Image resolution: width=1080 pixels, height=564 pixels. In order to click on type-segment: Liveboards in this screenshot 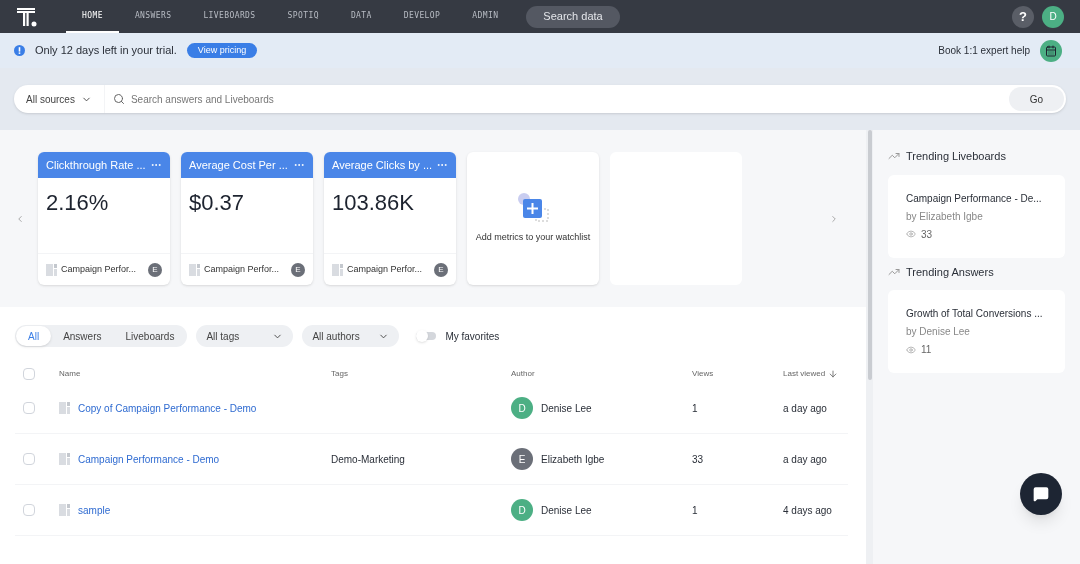, I will do `click(150, 336)`.